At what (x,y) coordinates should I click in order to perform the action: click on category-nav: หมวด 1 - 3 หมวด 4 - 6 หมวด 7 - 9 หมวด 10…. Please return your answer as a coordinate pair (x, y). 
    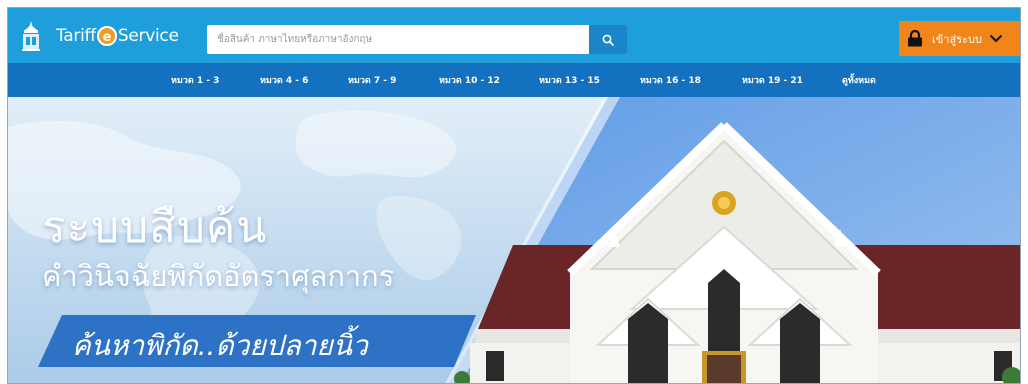
    Looking at the image, I should click on (514, 80).